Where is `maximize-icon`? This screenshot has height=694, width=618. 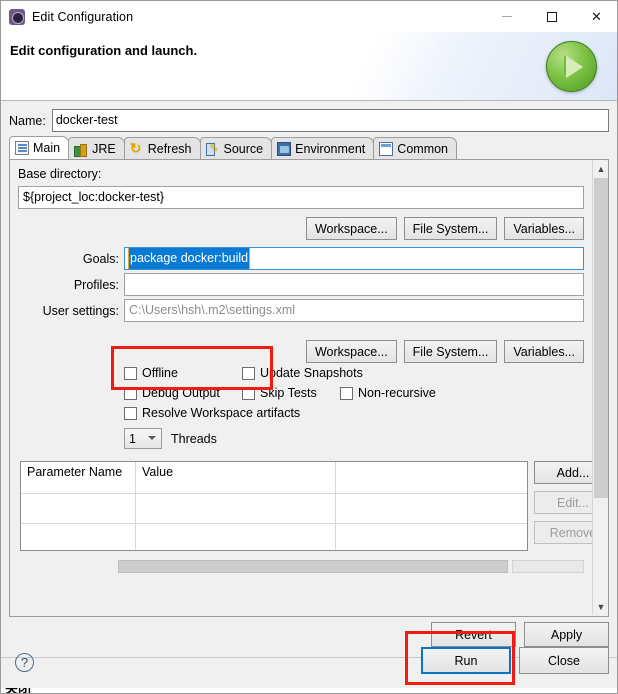 maximize-icon is located at coordinates (551, 16).